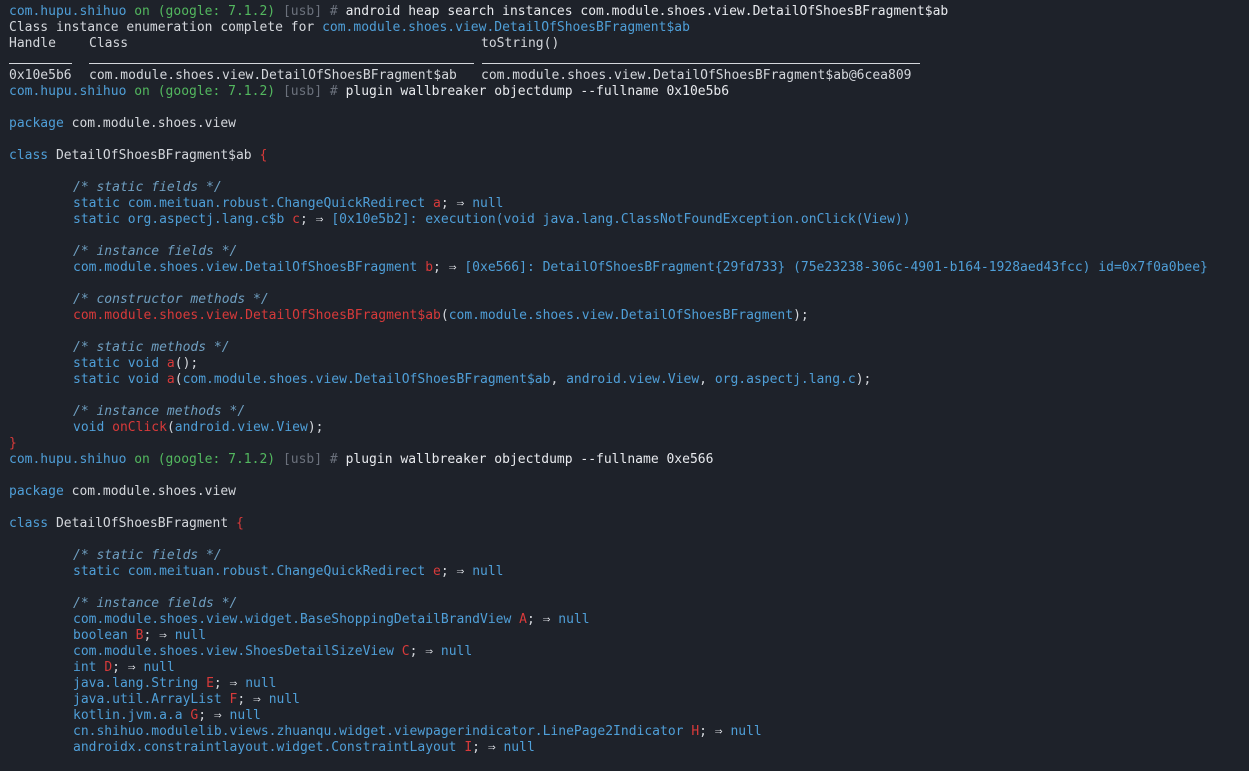 The image size is (1249, 771). Describe the element at coordinates (153, 155) in the screenshot. I see `class-name: DetailOfShoesBFragment$ab` at that location.